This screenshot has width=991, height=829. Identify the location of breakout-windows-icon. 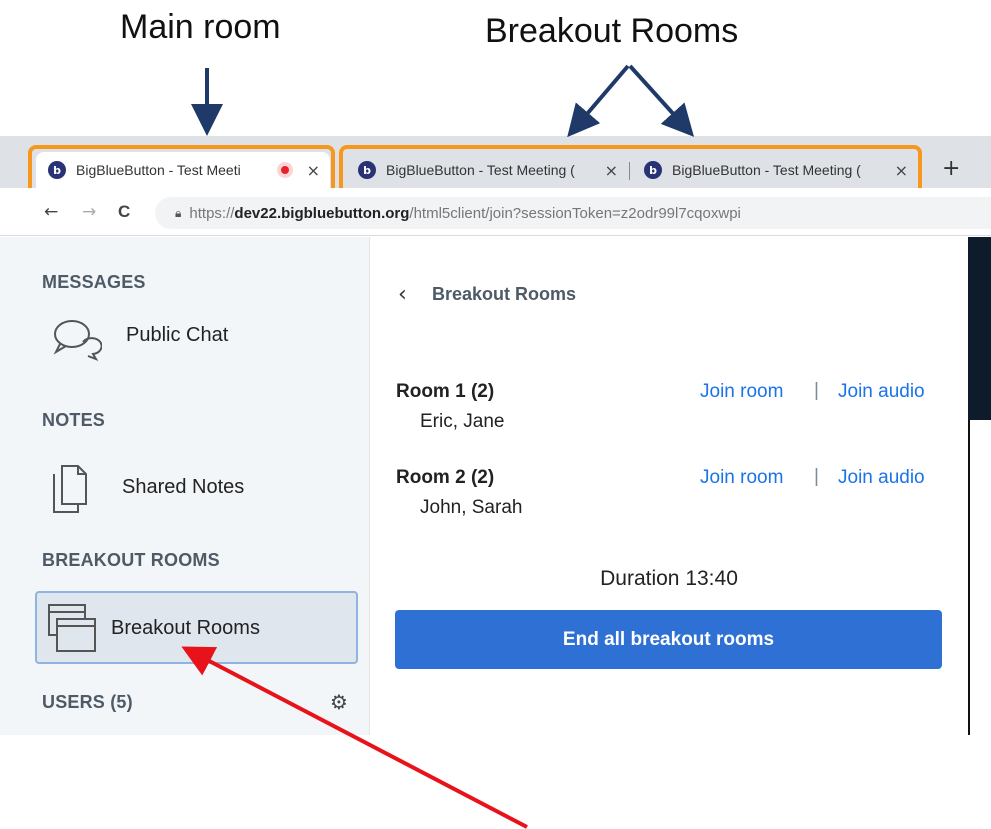
(72, 628).